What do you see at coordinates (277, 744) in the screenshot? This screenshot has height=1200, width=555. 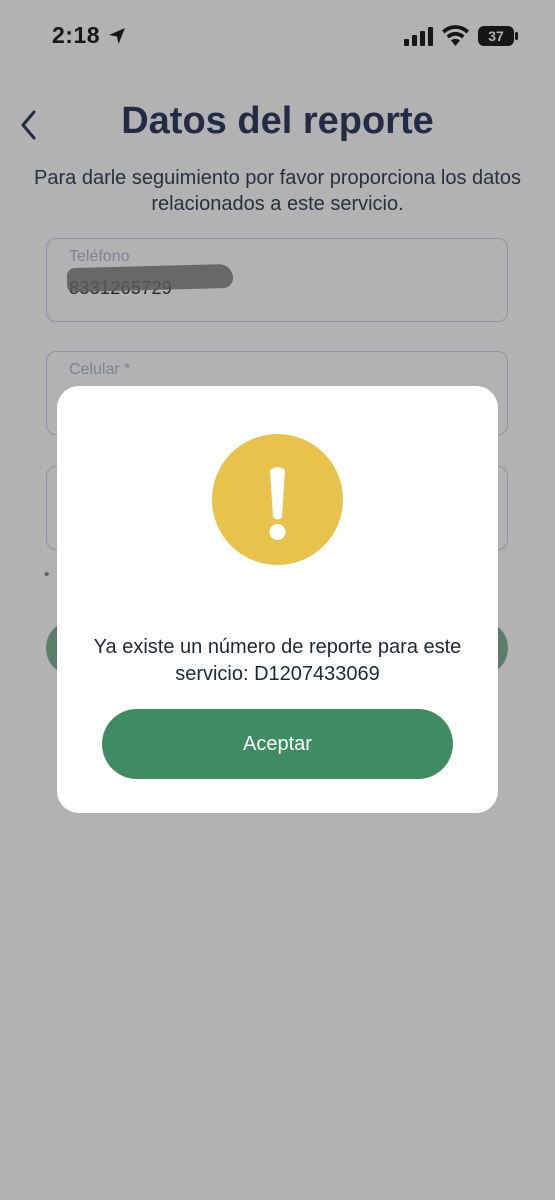 I see `accept-button: Aceptar` at bounding box center [277, 744].